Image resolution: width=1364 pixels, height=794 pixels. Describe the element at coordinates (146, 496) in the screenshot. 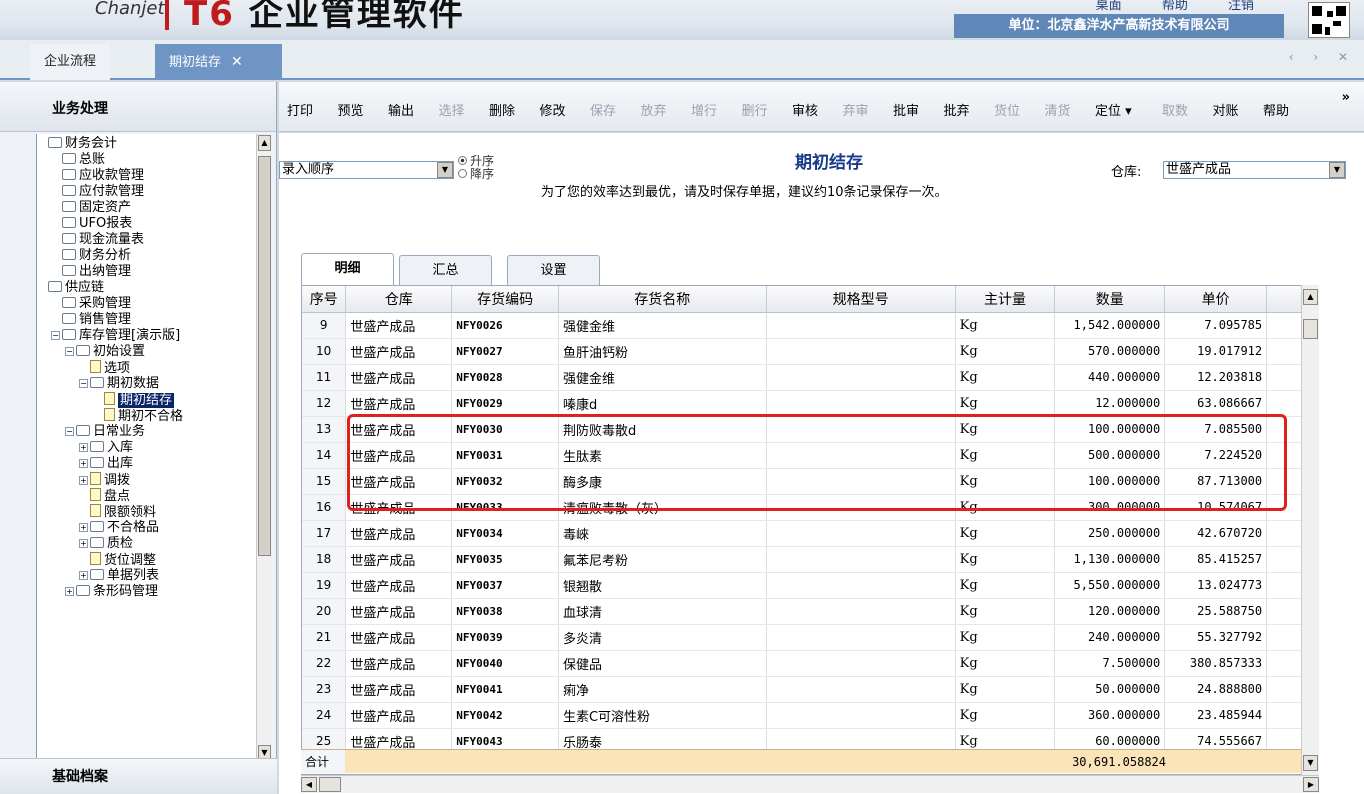

I see `tree-item: 盘点` at that location.